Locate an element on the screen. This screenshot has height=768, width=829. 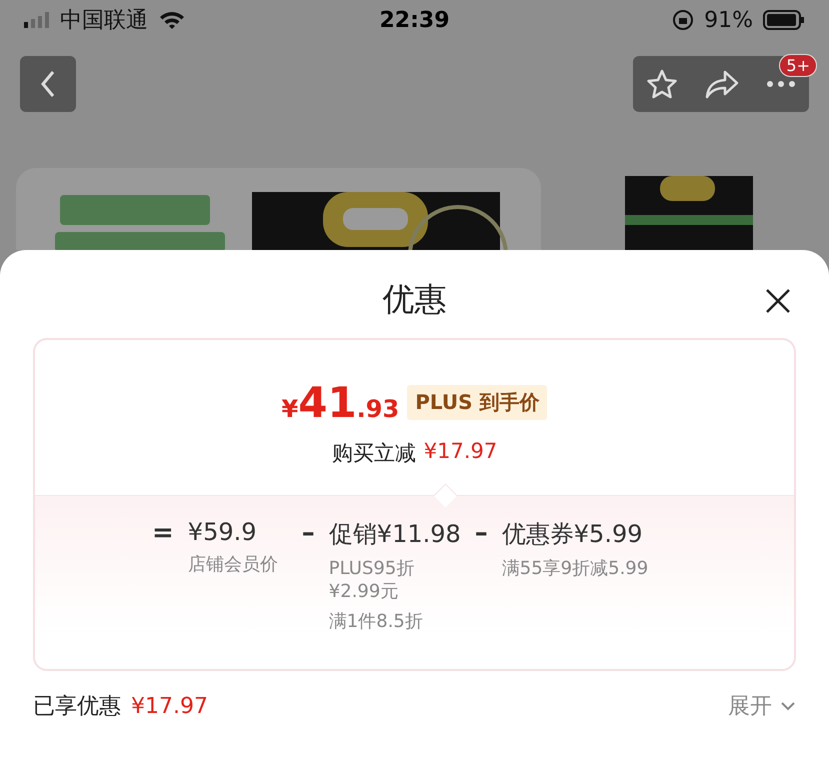
back-button is located at coordinates (48, 84).